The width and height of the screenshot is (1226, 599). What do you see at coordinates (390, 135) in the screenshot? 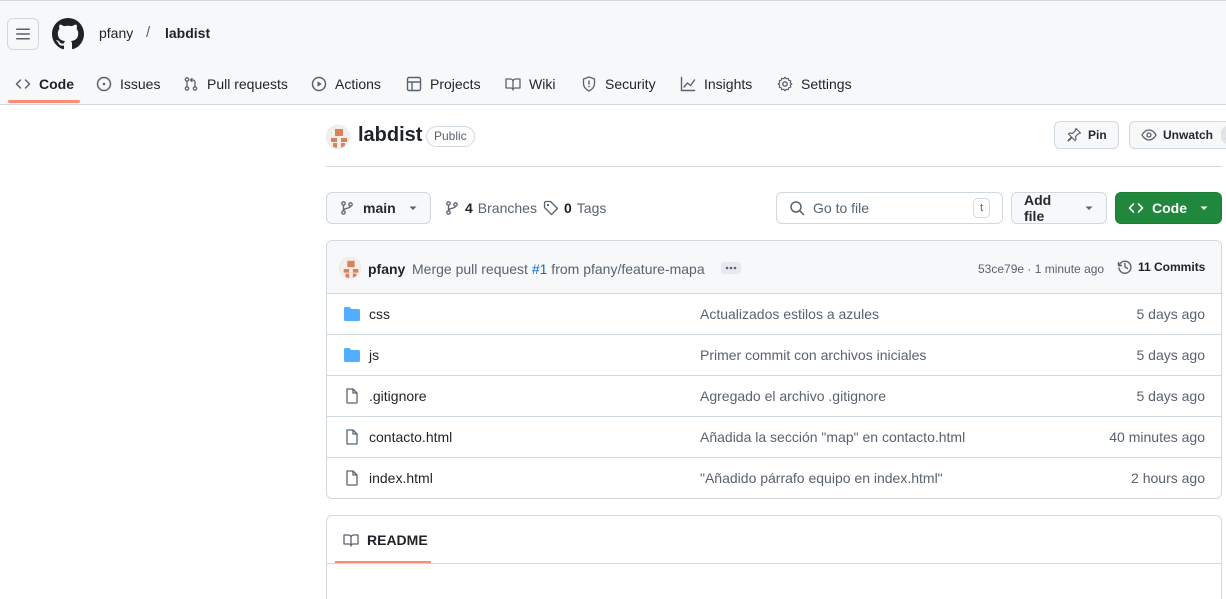
I see `repo-title: labdist` at bounding box center [390, 135].